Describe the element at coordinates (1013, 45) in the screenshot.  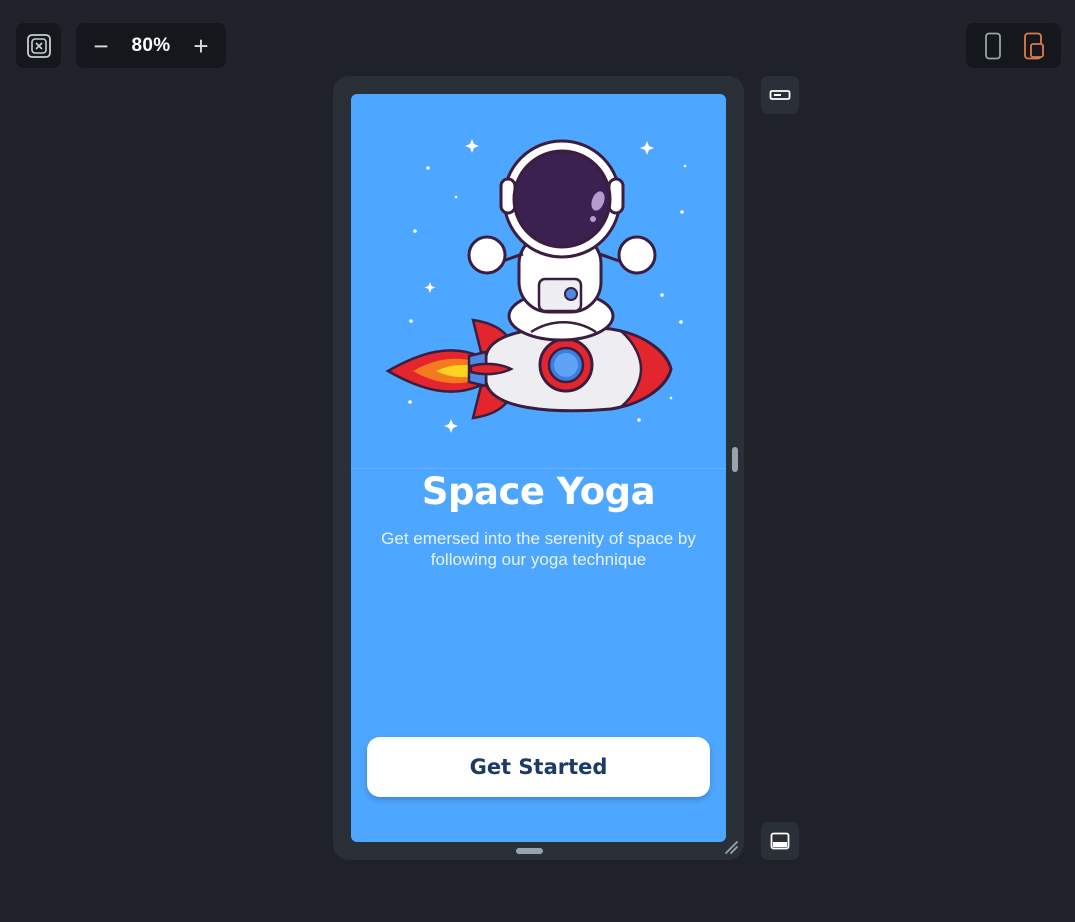
I see `device-switcher` at that location.